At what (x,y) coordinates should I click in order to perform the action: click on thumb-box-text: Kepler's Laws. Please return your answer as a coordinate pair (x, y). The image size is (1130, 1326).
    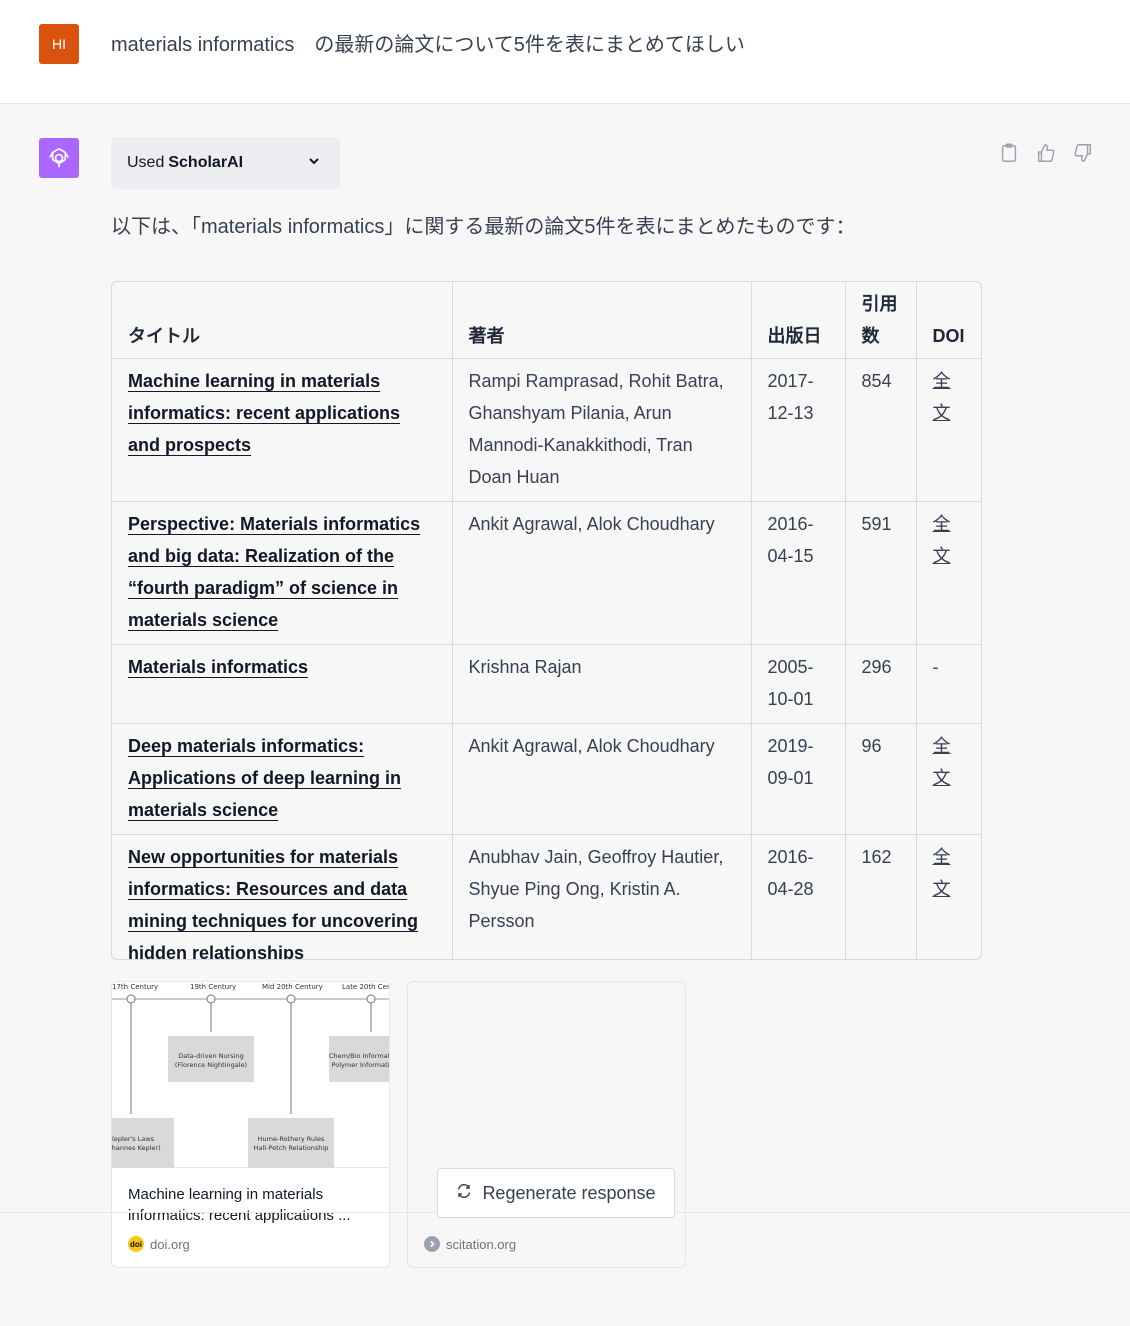
    Looking at the image, I should click on (133, 1139).